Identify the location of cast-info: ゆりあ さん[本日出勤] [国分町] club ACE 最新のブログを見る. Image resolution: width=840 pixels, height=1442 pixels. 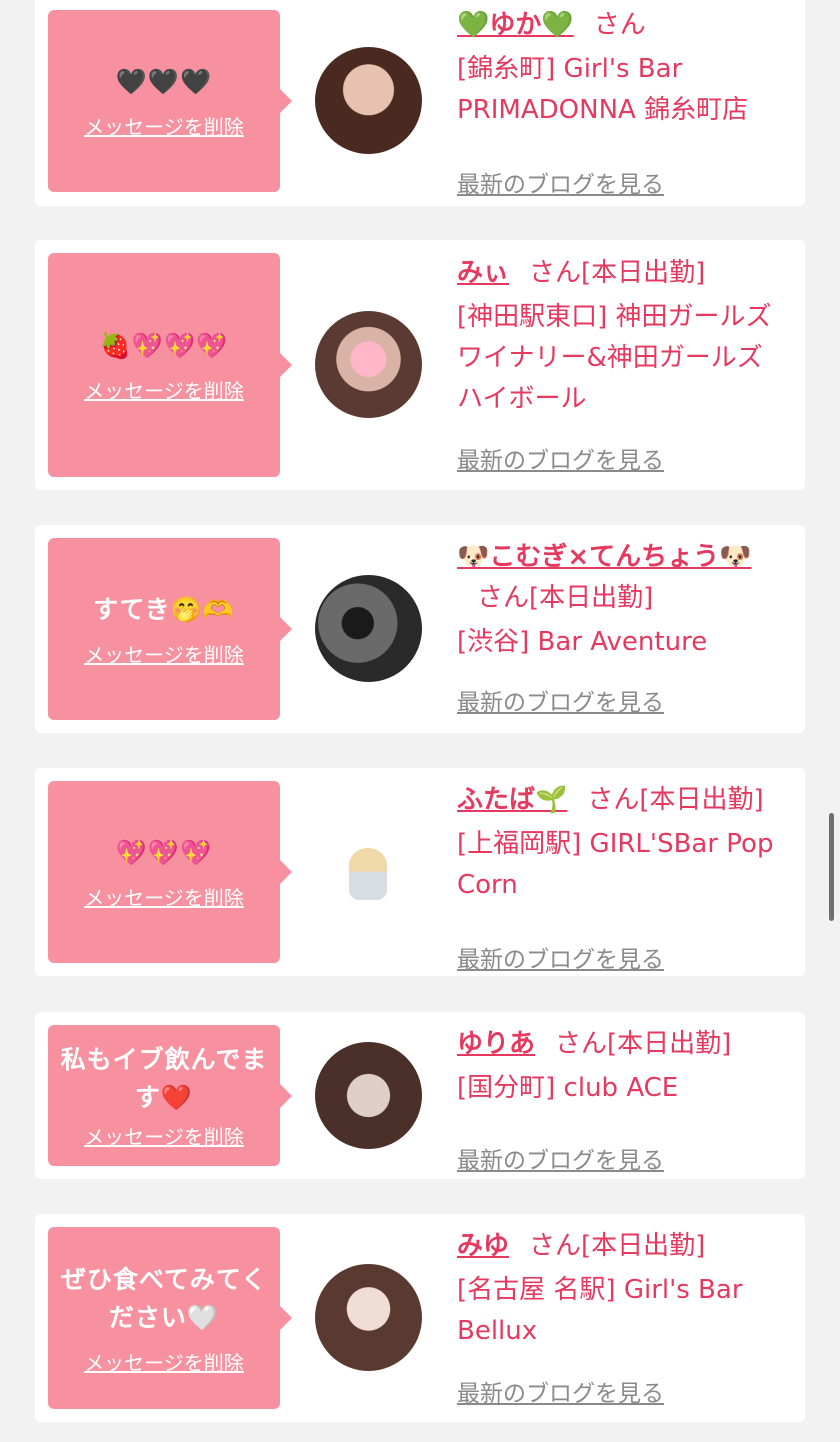
(622, 1099).